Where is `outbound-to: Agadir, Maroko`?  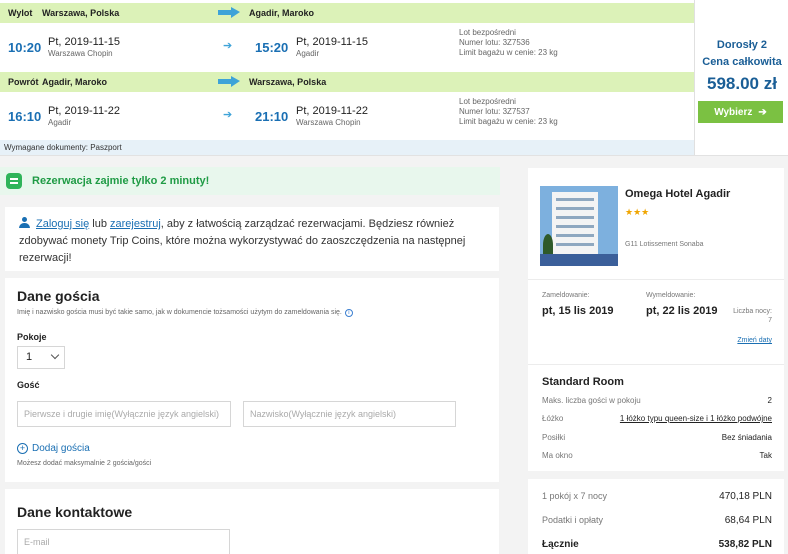
outbound-to: Agadir, Maroko is located at coordinates (282, 13).